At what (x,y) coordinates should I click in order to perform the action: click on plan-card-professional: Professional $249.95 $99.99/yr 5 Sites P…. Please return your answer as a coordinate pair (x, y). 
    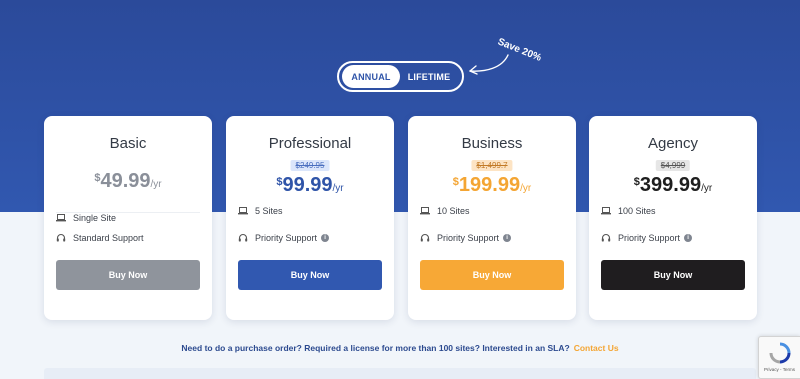
    Looking at the image, I should click on (310, 218).